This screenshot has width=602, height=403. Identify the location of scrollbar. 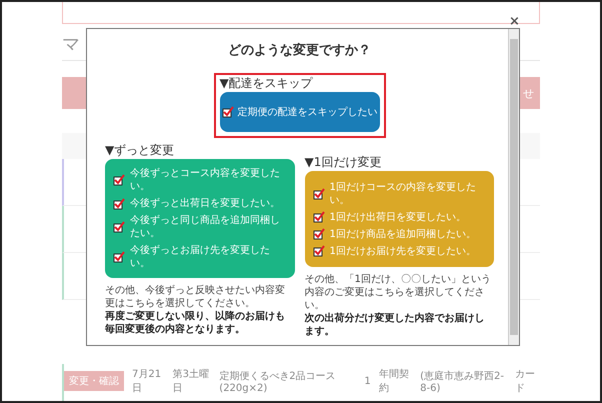
(513, 187).